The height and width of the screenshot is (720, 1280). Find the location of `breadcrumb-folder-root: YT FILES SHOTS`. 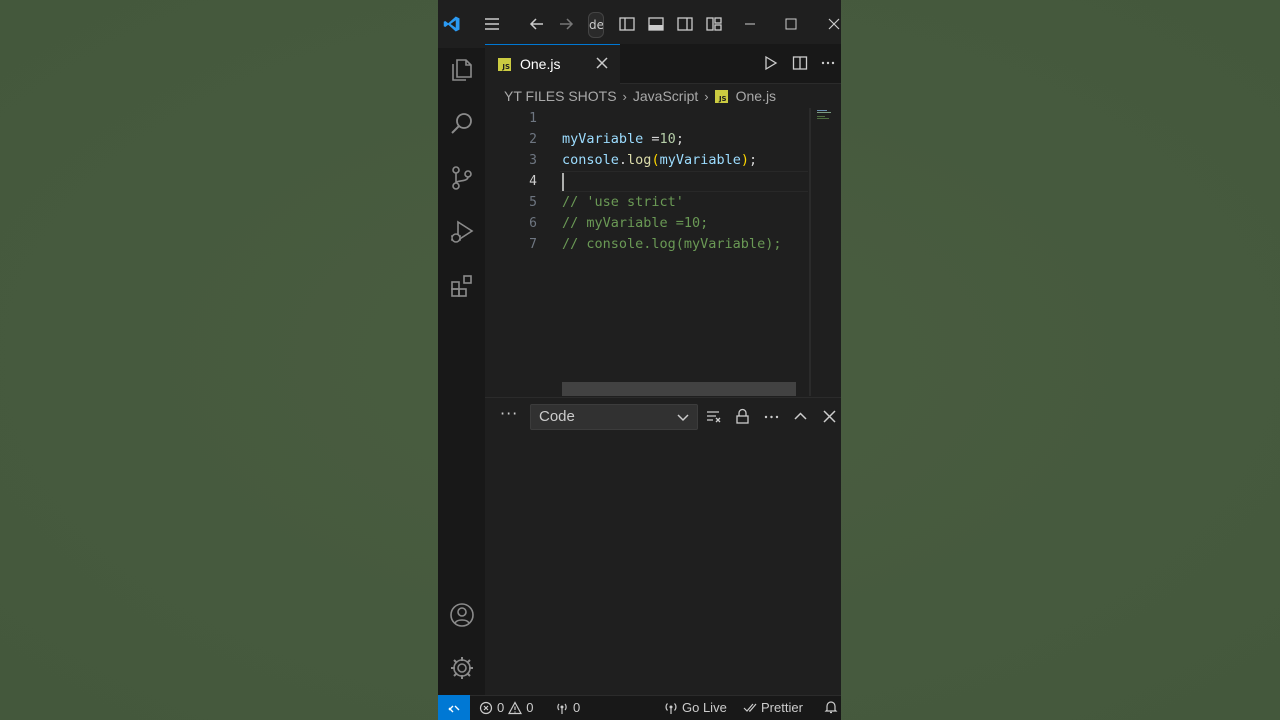

breadcrumb-folder-root: YT FILES SHOTS is located at coordinates (560, 96).